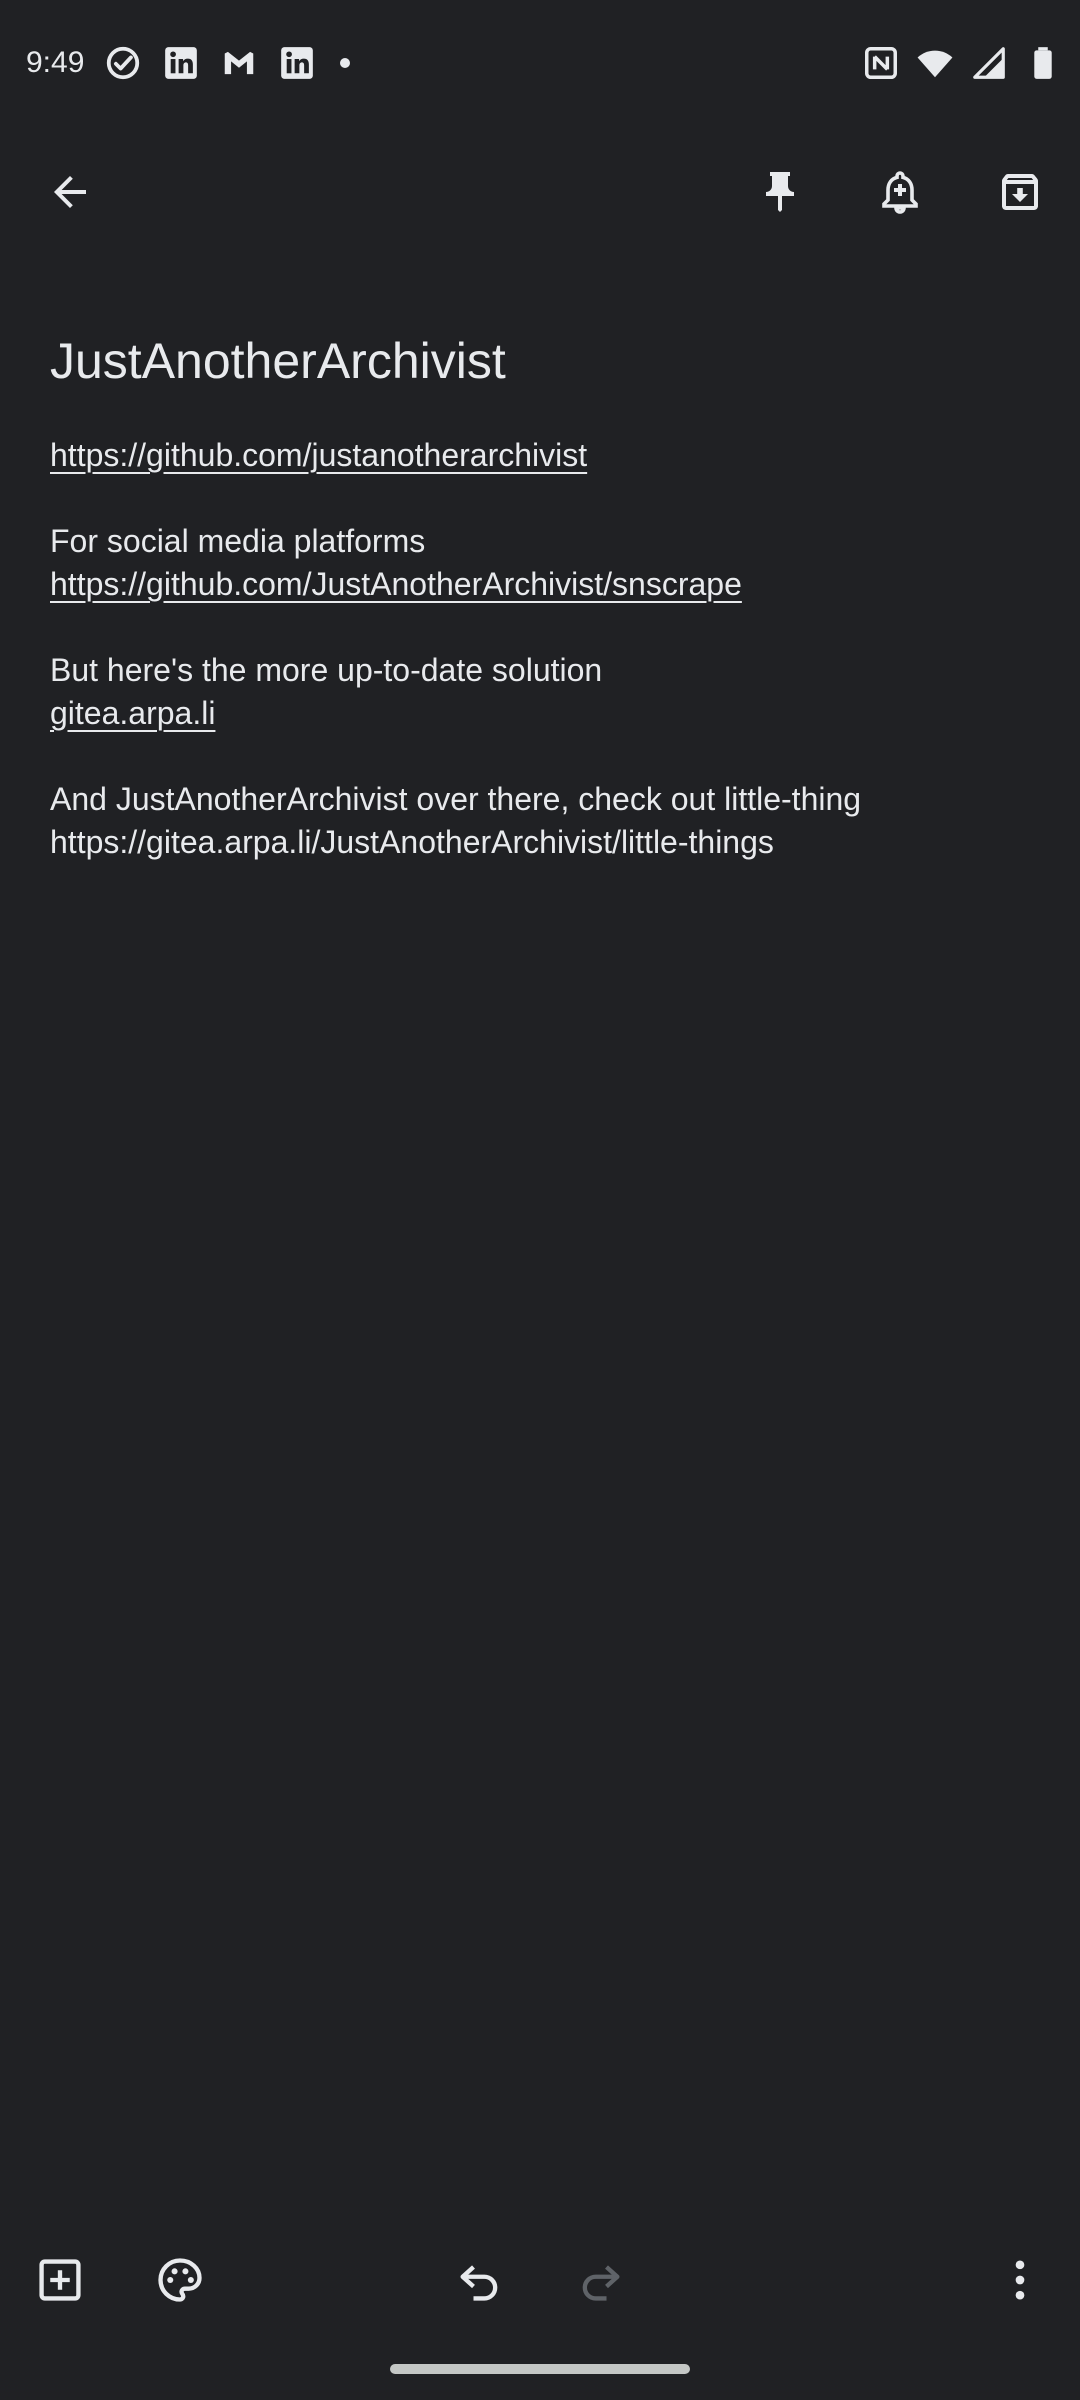  I want to click on background-options-button, so click(180, 2280).